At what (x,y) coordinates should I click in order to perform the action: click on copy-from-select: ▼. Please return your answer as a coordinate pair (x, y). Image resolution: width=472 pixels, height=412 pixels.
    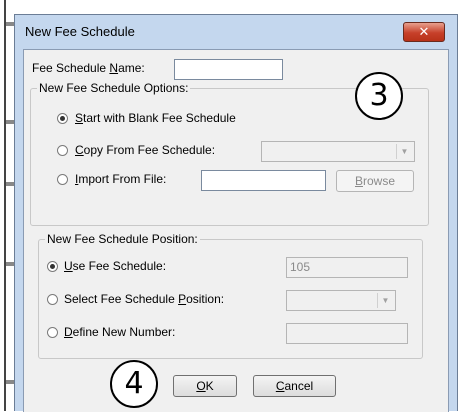
    Looking at the image, I should click on (338, 151).